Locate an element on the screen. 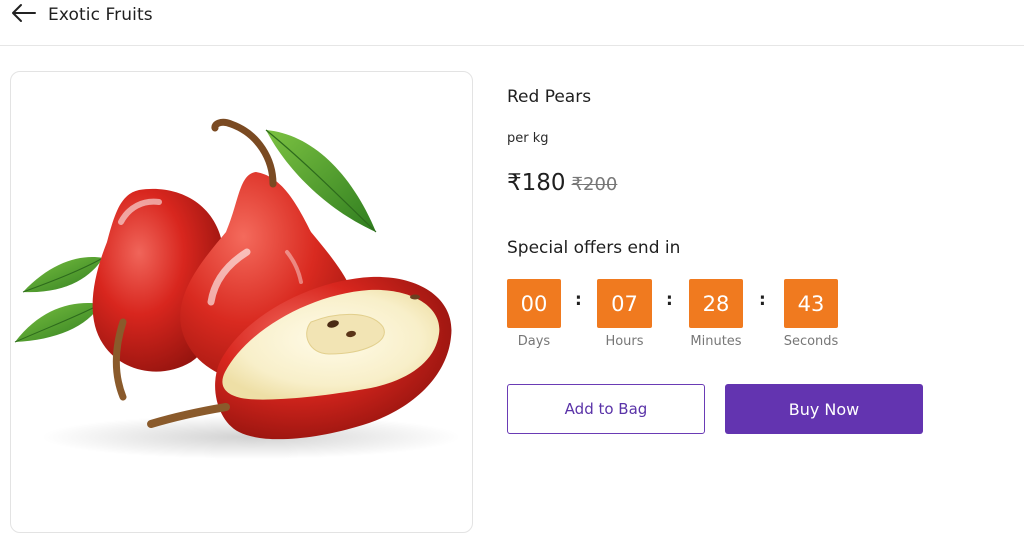 This screenshot has height=552, width=1024. timer-minutes-value: 28 is located at coordinates (716, 303).